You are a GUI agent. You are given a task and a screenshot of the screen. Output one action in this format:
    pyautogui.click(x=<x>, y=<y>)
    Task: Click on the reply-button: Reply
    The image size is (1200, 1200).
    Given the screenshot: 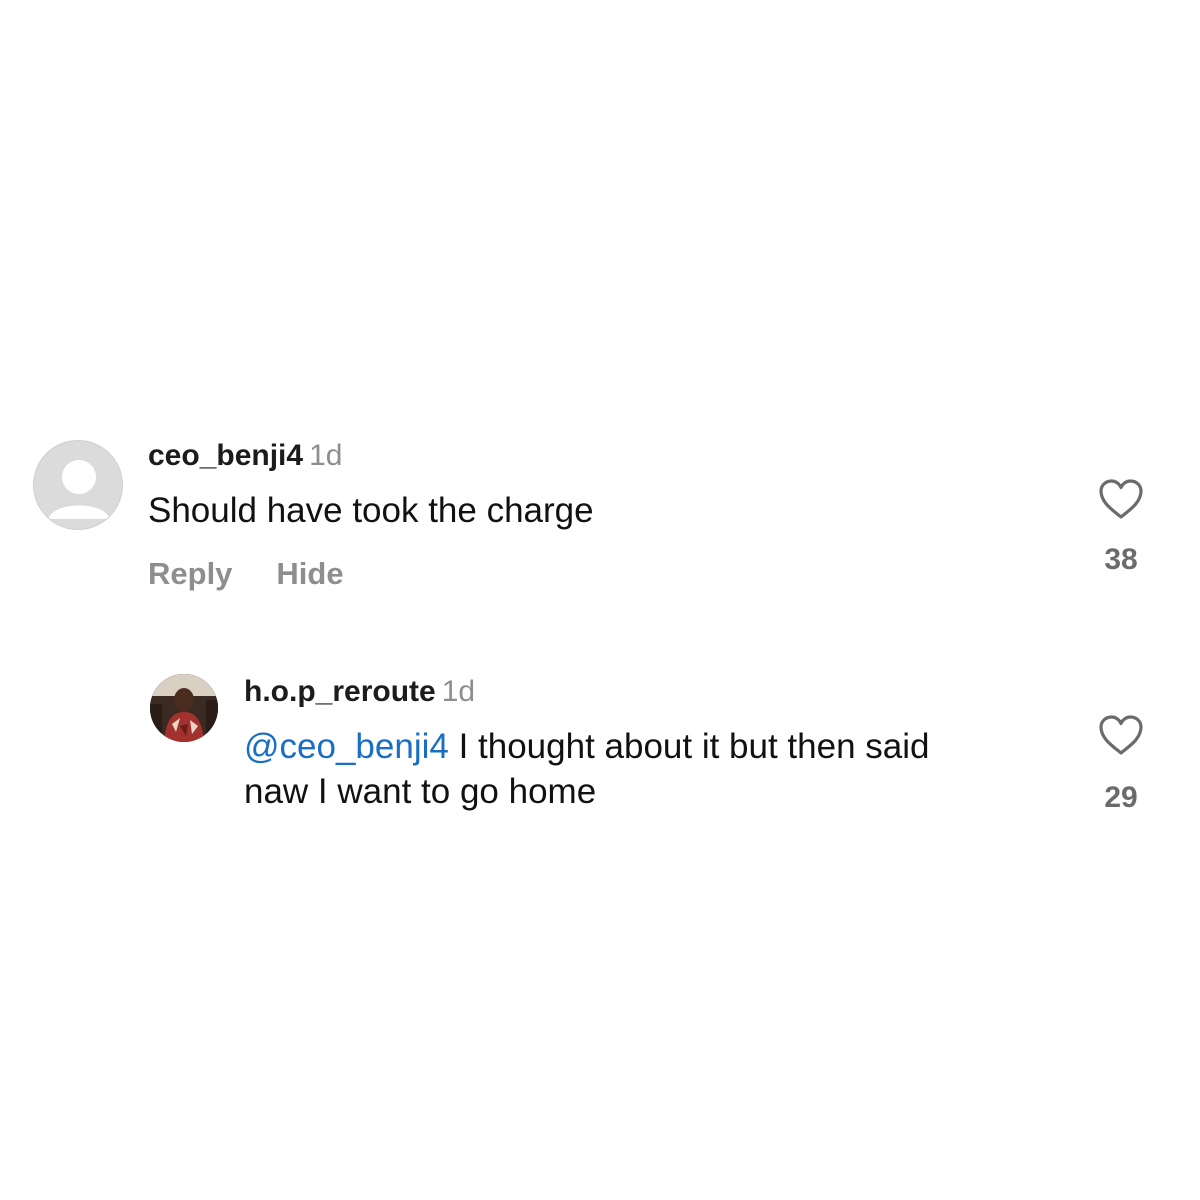 What is the action you would take?
    pyautogui.click(x=190, y=573)
    